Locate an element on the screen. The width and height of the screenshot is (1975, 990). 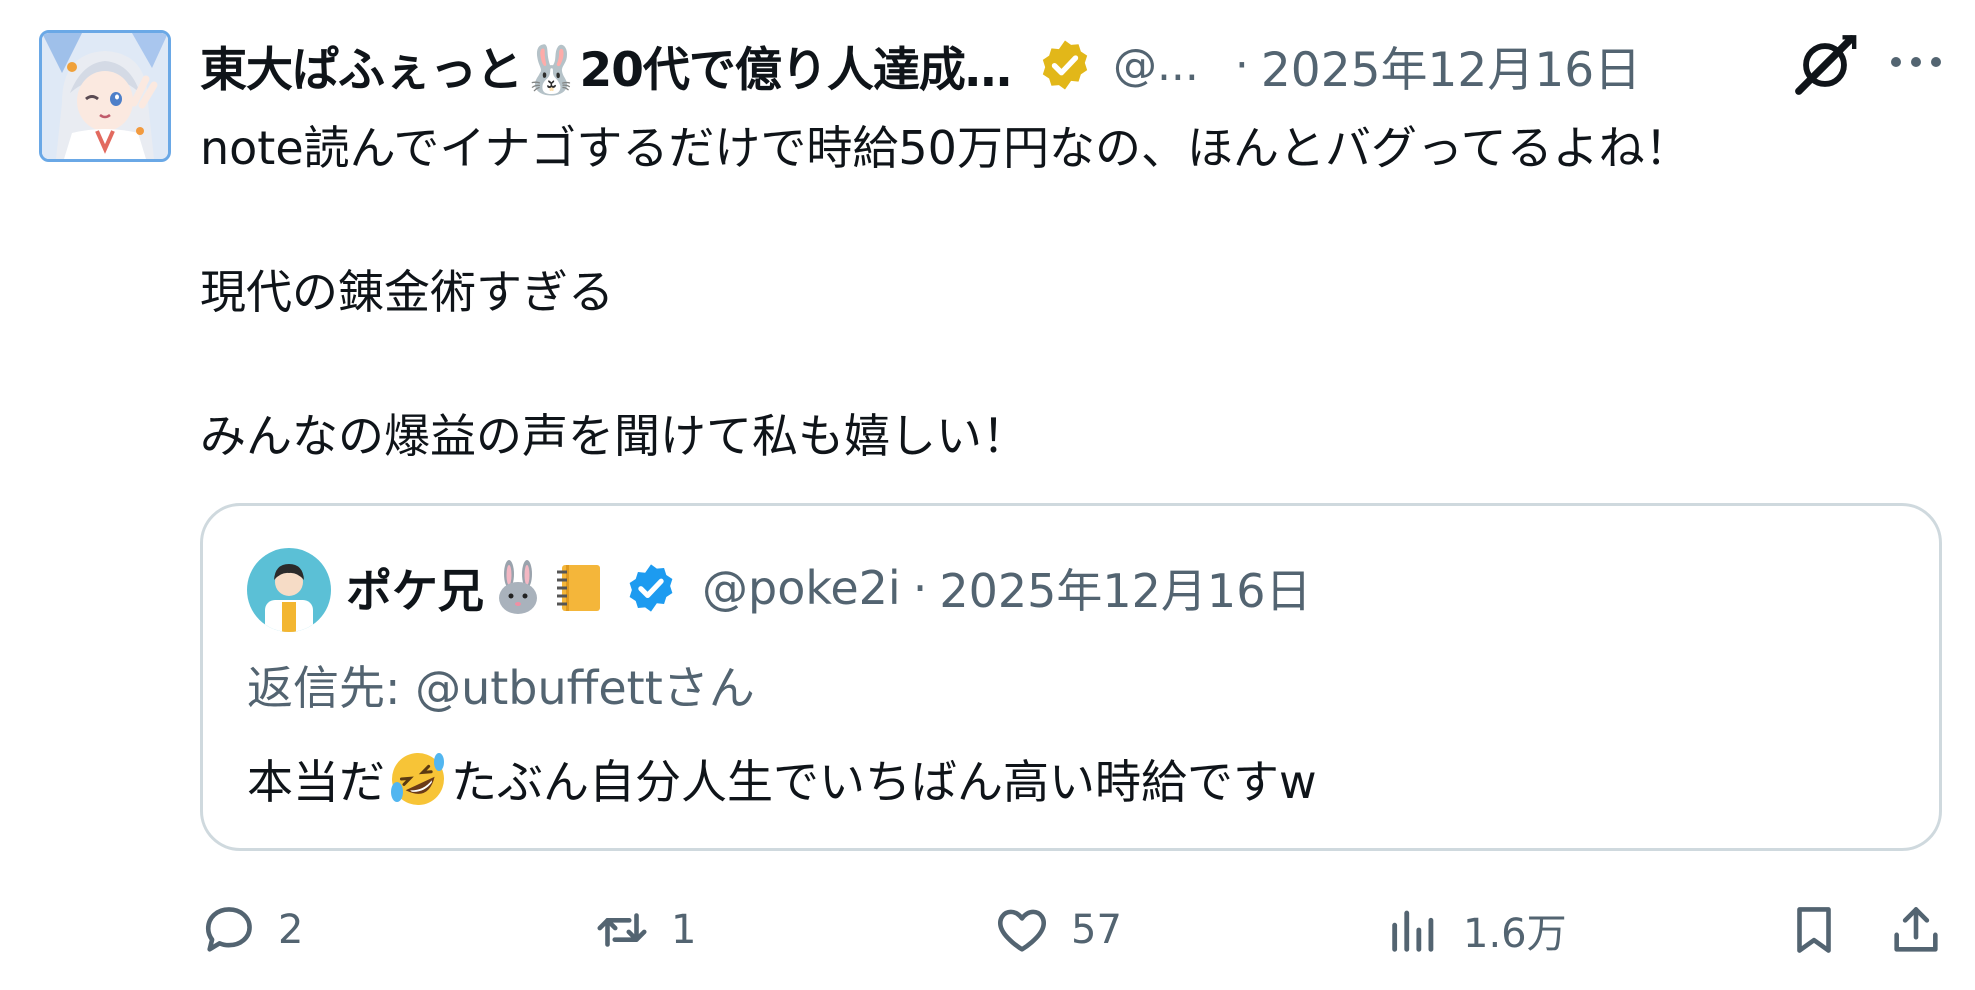
grok-icon is located at coordinates (1825, 65).